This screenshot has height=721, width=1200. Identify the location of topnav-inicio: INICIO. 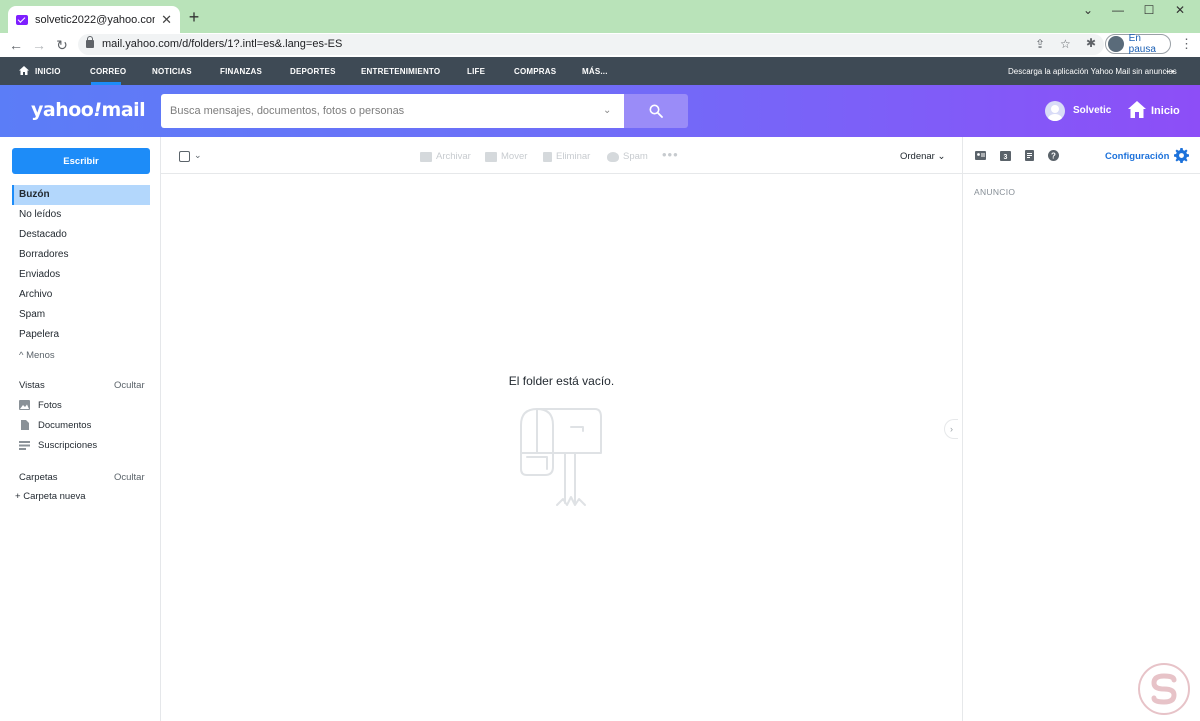
(48, 71).